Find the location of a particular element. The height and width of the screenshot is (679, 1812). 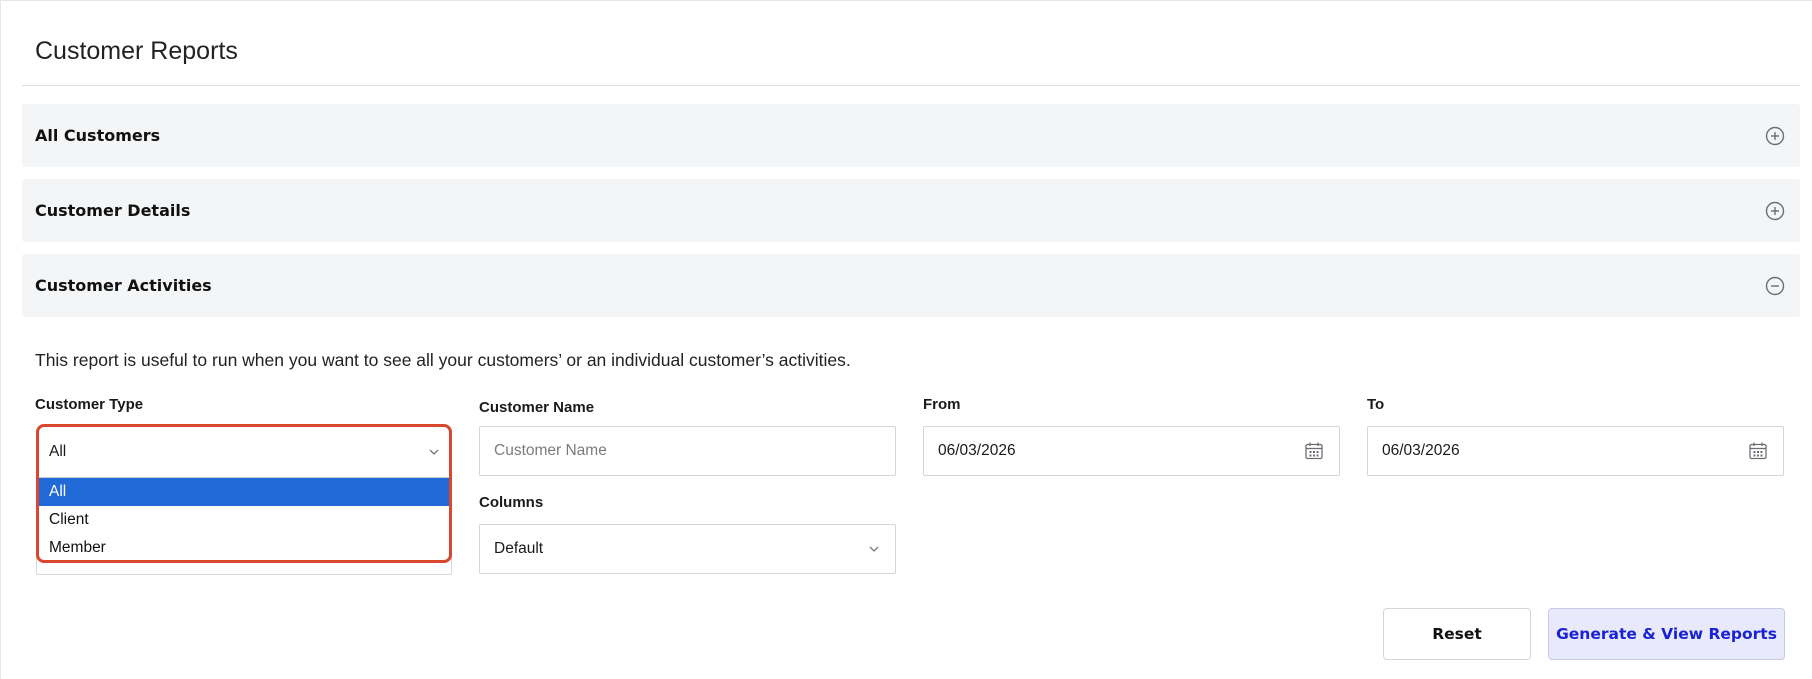

from-date-value: 06/03/2026 is located at coordinates (977, 450).